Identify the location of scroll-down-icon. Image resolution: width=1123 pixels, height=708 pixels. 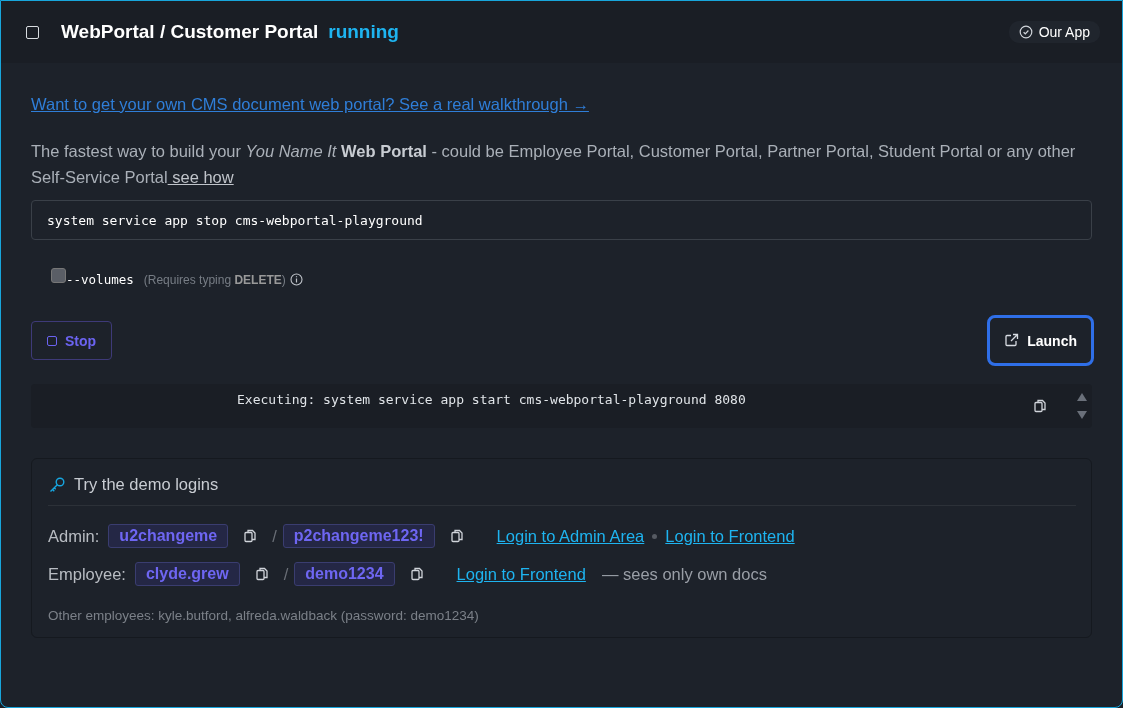
(1082, 415).